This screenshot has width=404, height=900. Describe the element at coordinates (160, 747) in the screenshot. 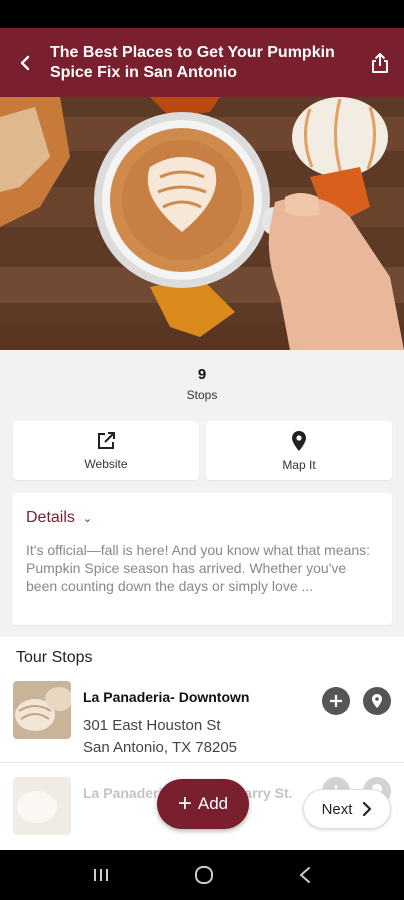

I see `stop-address-line2: San Antonio, TX 78205` at that location.